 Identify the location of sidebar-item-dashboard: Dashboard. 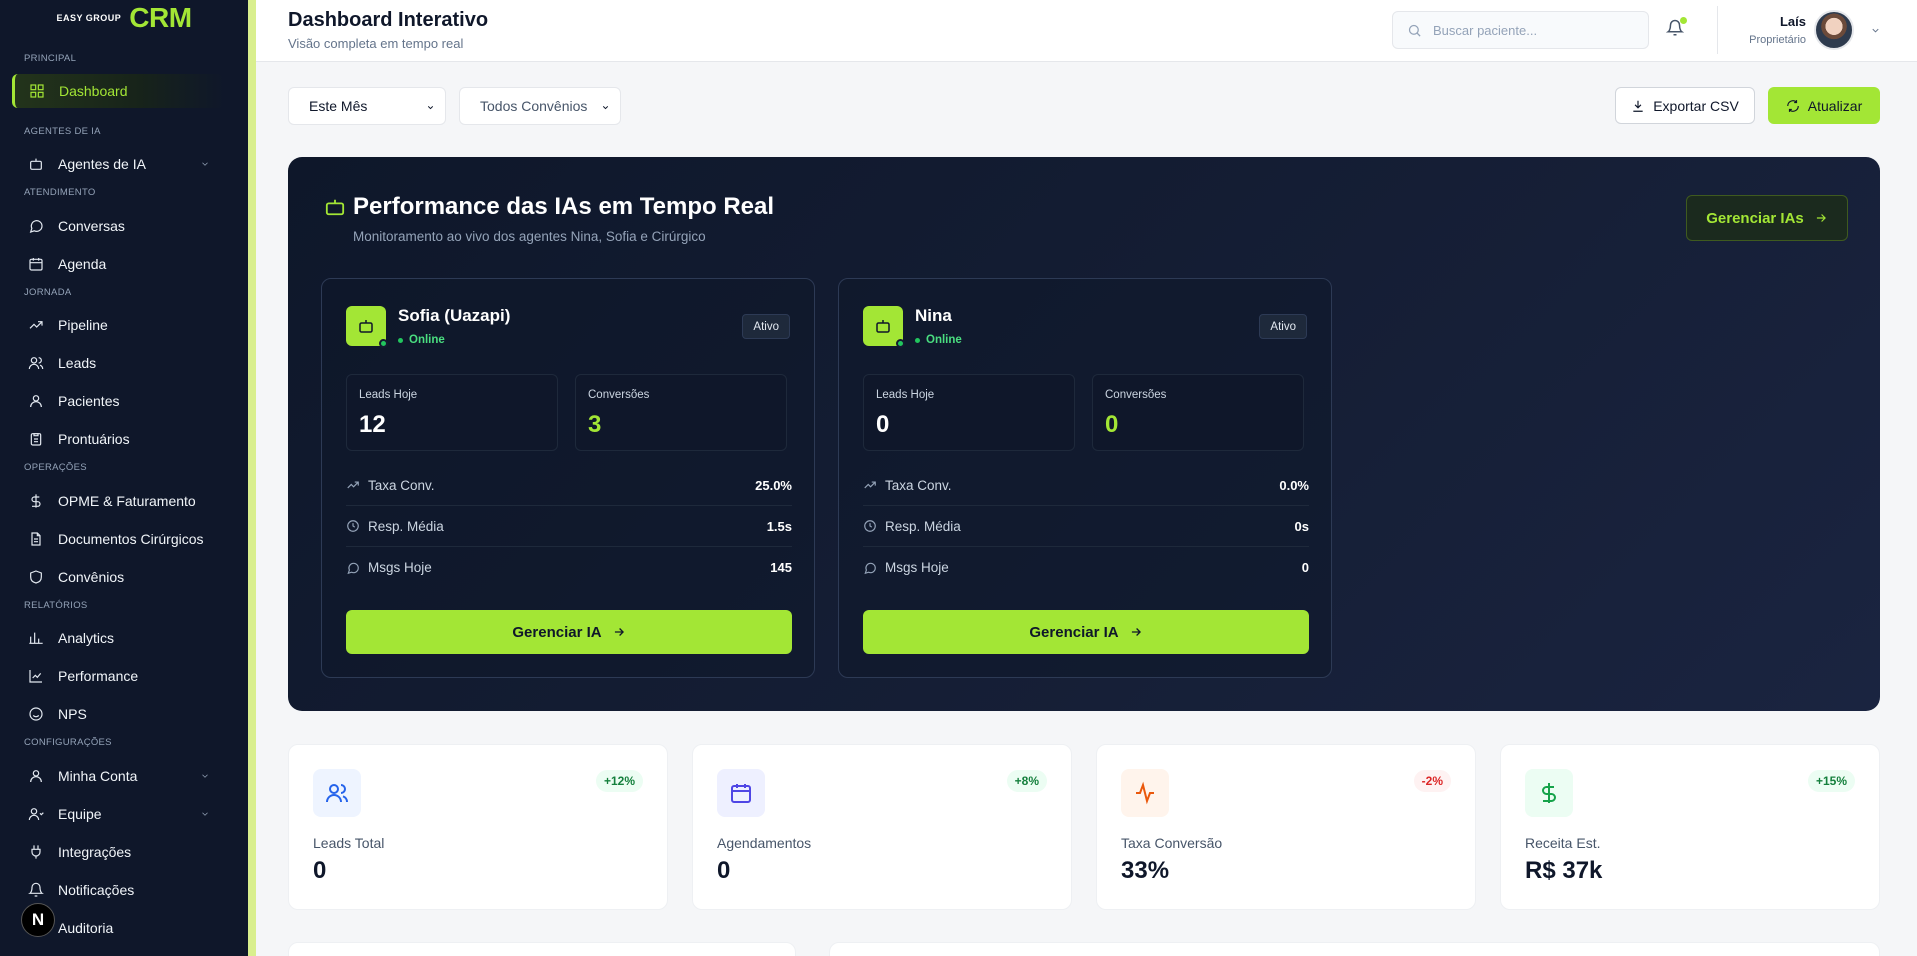
(118, 91).